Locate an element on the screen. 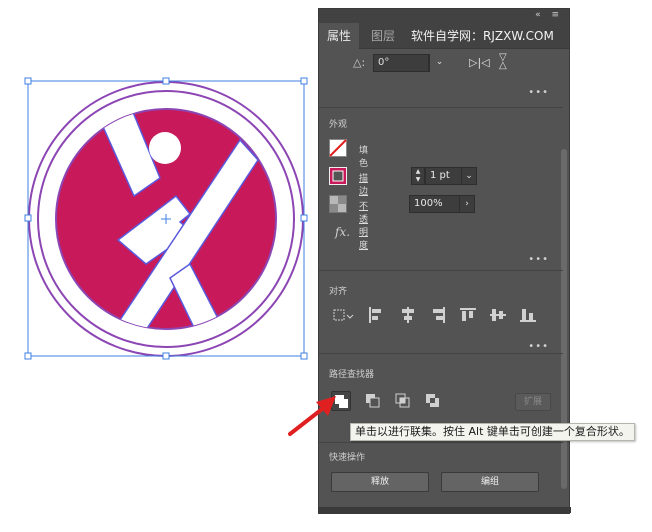 This screenshot has width=652, height=532. horizontal-align-left-icon is located at coordinates (376, 315).